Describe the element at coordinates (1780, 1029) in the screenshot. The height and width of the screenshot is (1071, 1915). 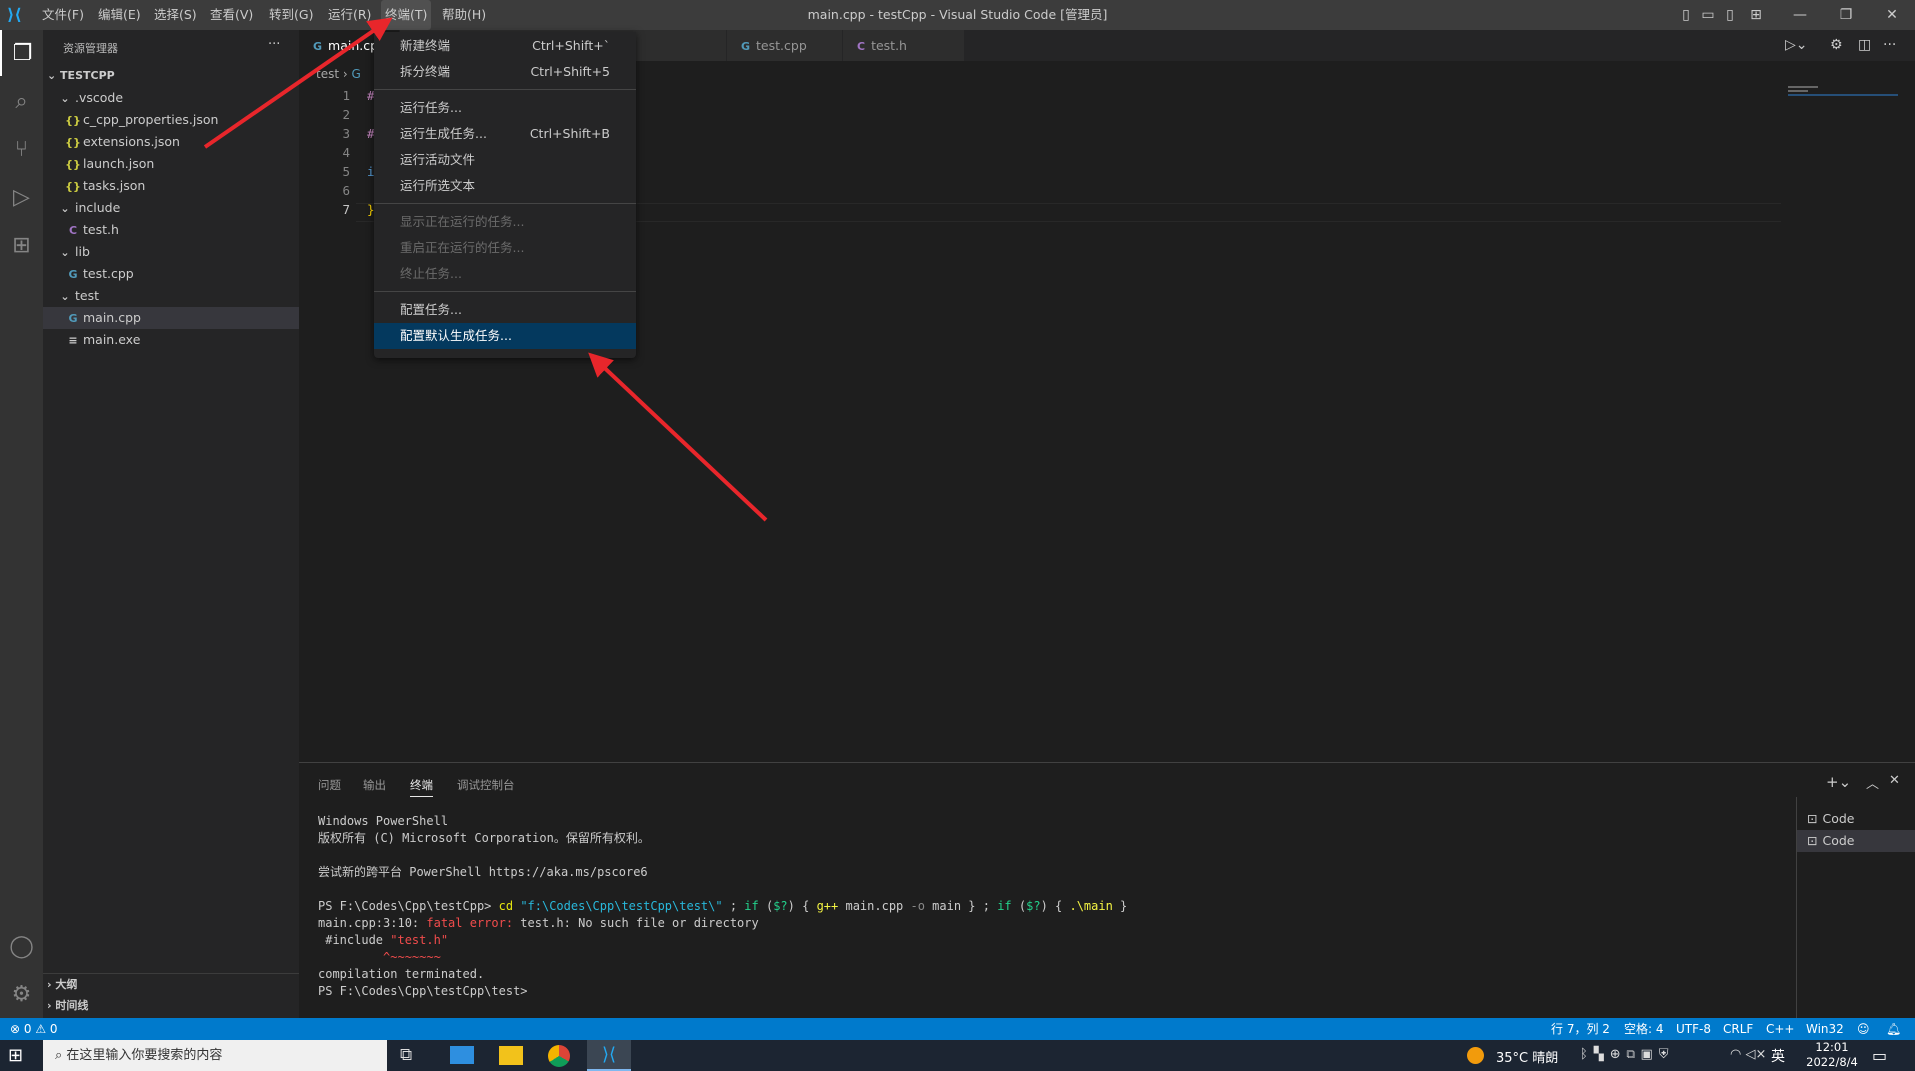
I see `language-mode: C++` at that location.